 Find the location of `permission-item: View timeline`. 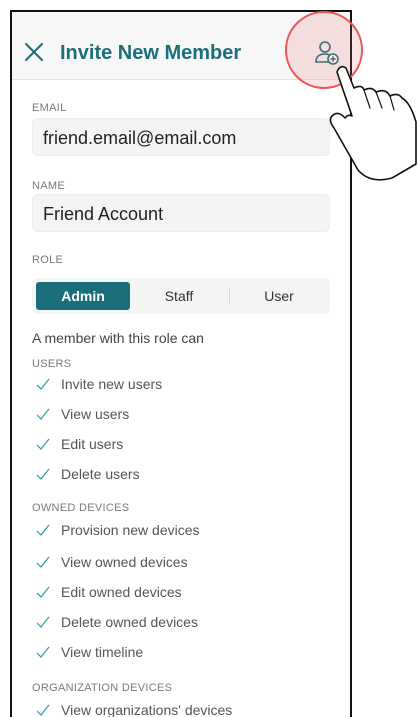

permission-item: View timeline is located at coordinates (89, 652).